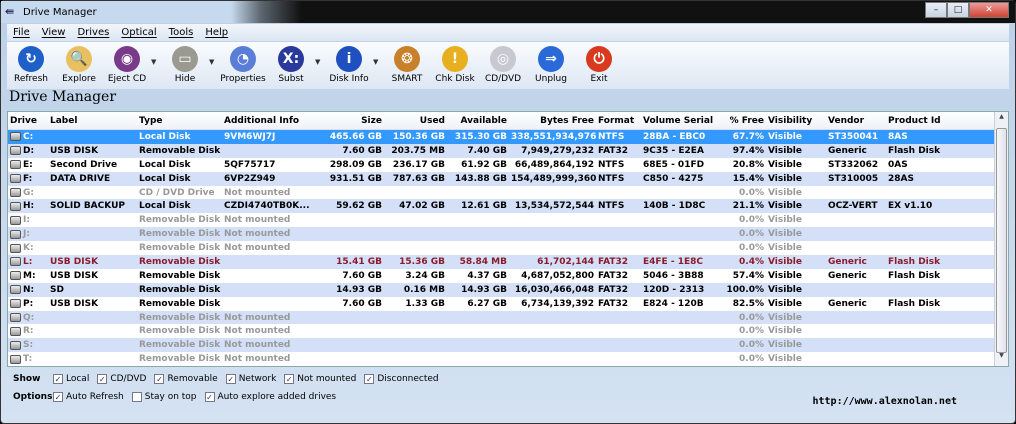  Describe the element at coordinates (186, 379) in the screenshot. I see `checkbox-removable: ✓ Removable` at that location.